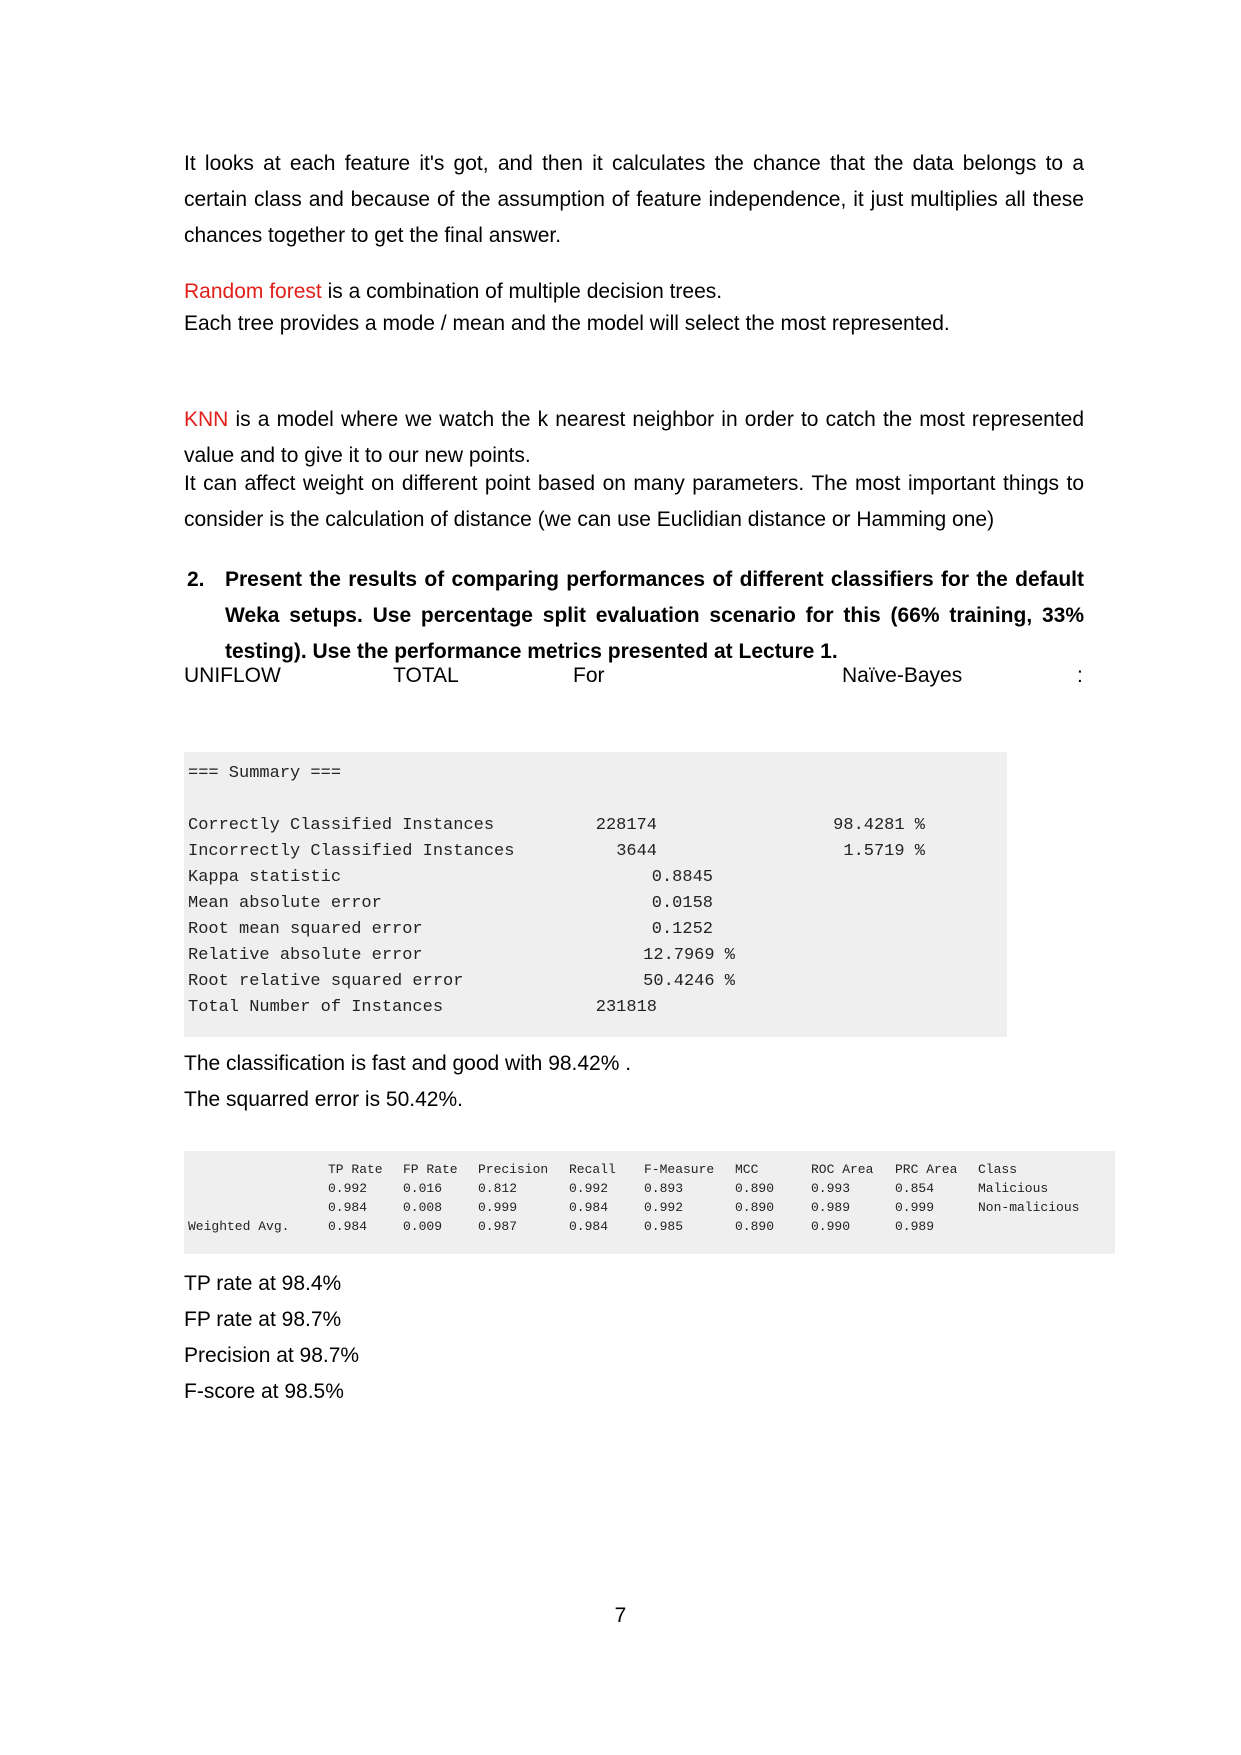 This screenshot has height=1755, width=1241. What do you see at coordinates (679, 1169) in the screenshot?
I see `col-header: F-Measure` at bounding box center [679, 1169].